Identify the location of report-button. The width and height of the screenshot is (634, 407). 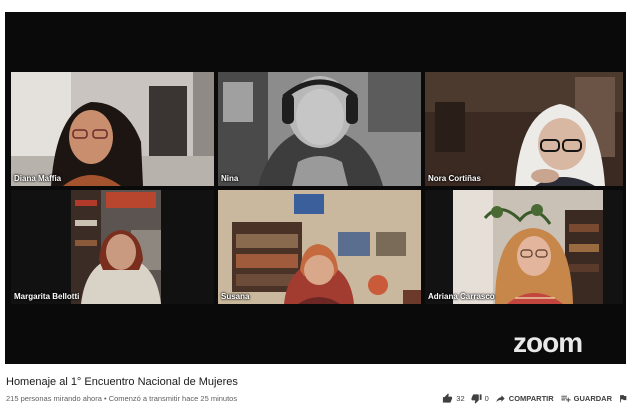
(623, 398).